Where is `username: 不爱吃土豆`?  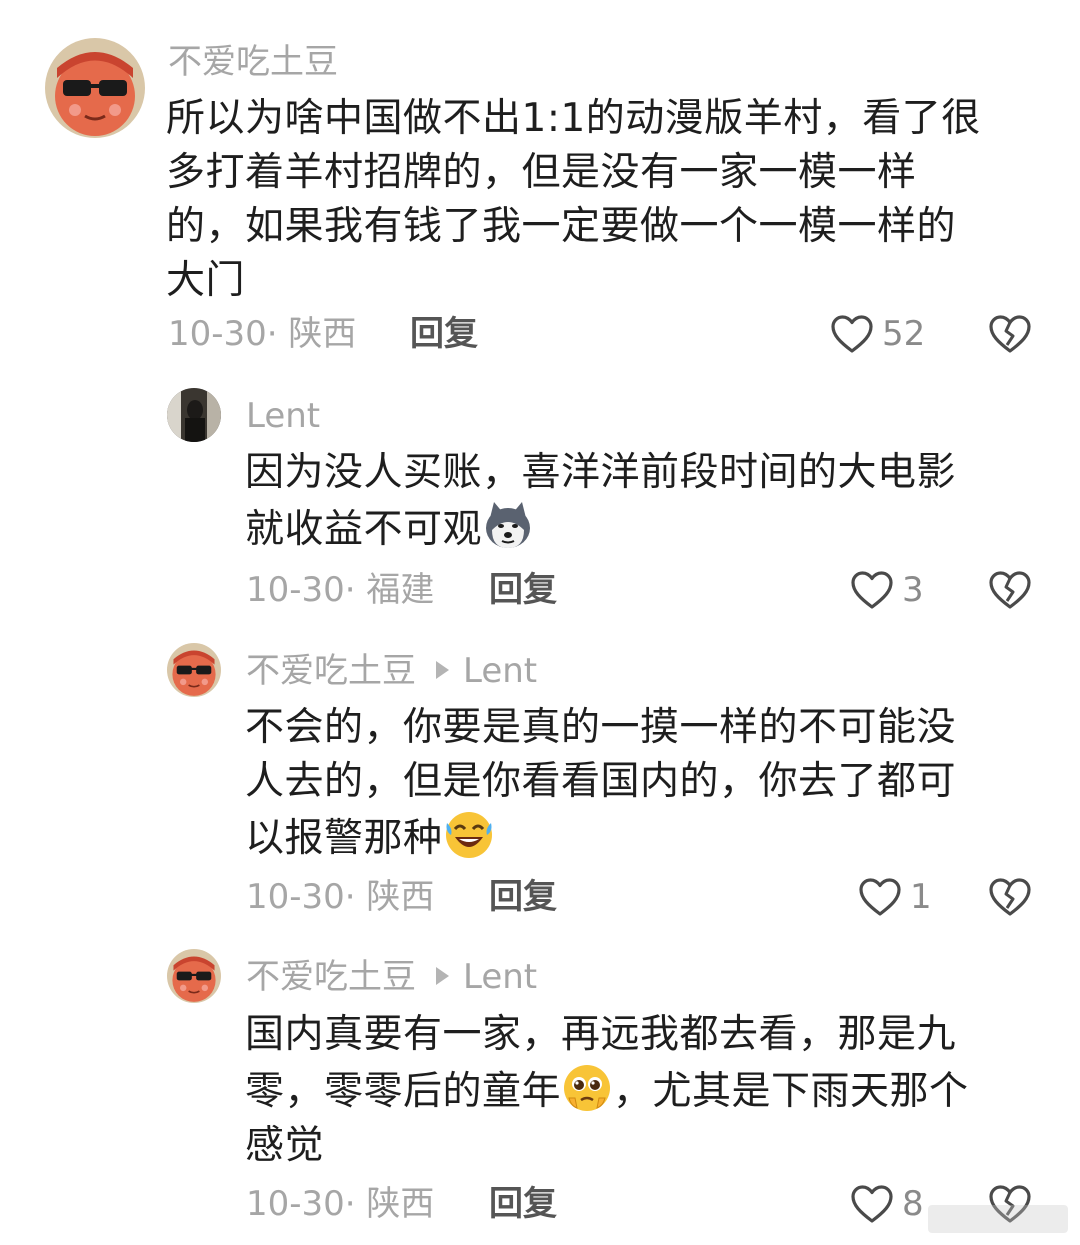 username: 不爱吃土豆 is located at coordinates (253, 62).